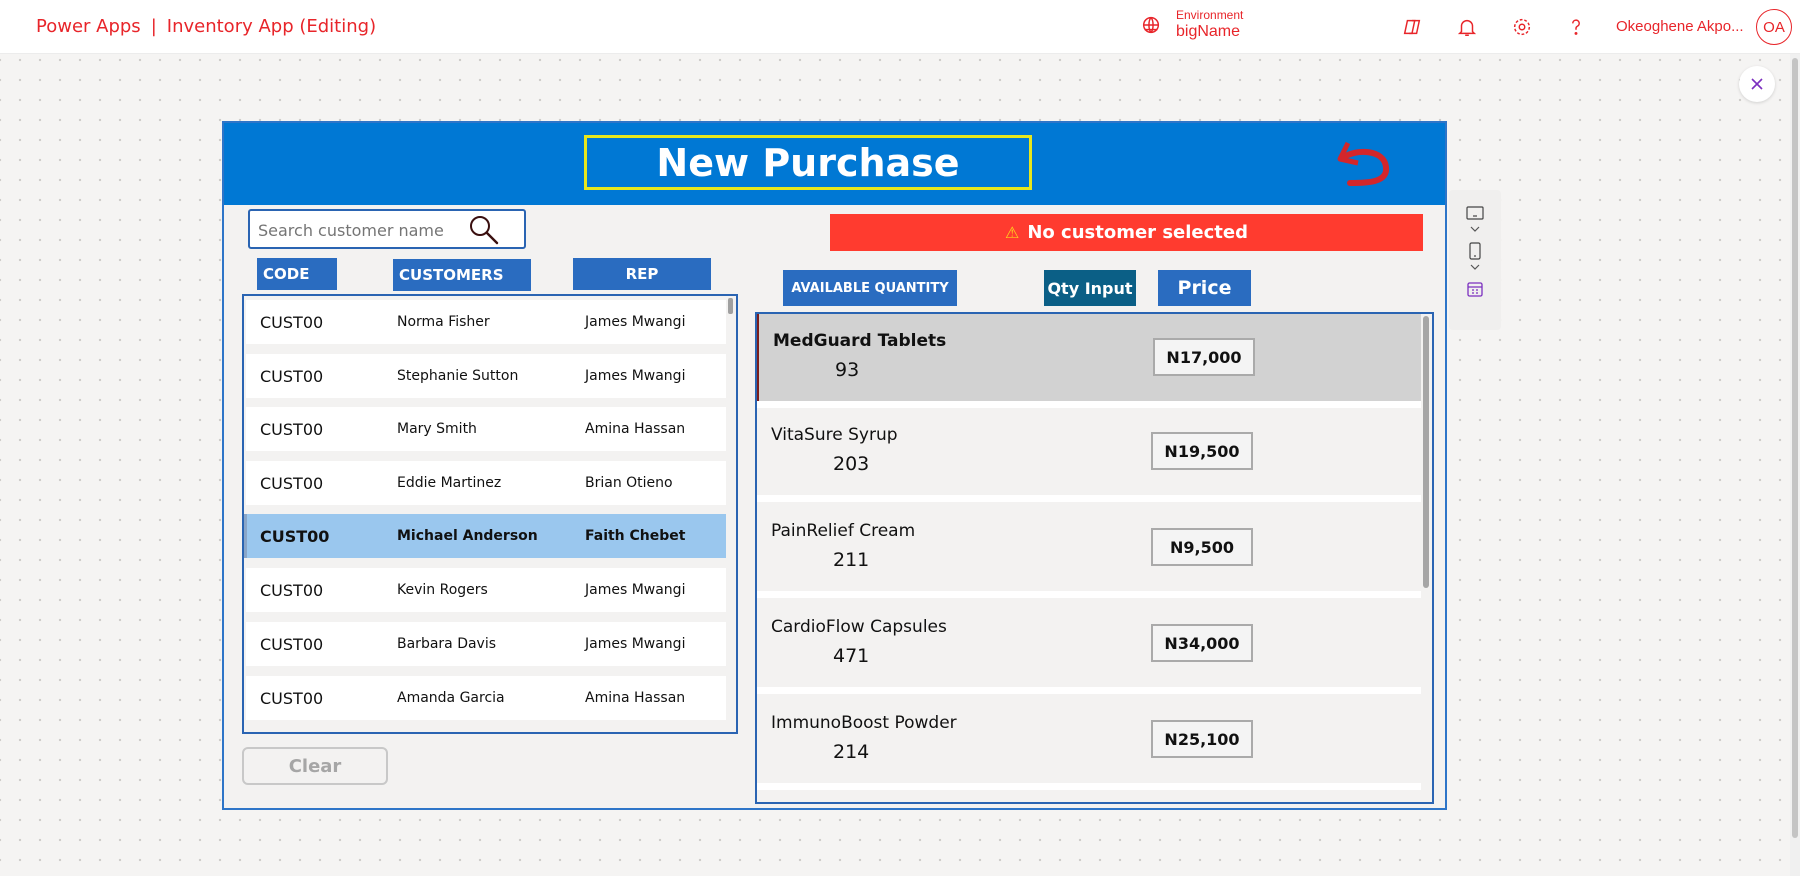 The image size is (1800, 876). I want to click on product-price: N17,000, so click(1204, 357).